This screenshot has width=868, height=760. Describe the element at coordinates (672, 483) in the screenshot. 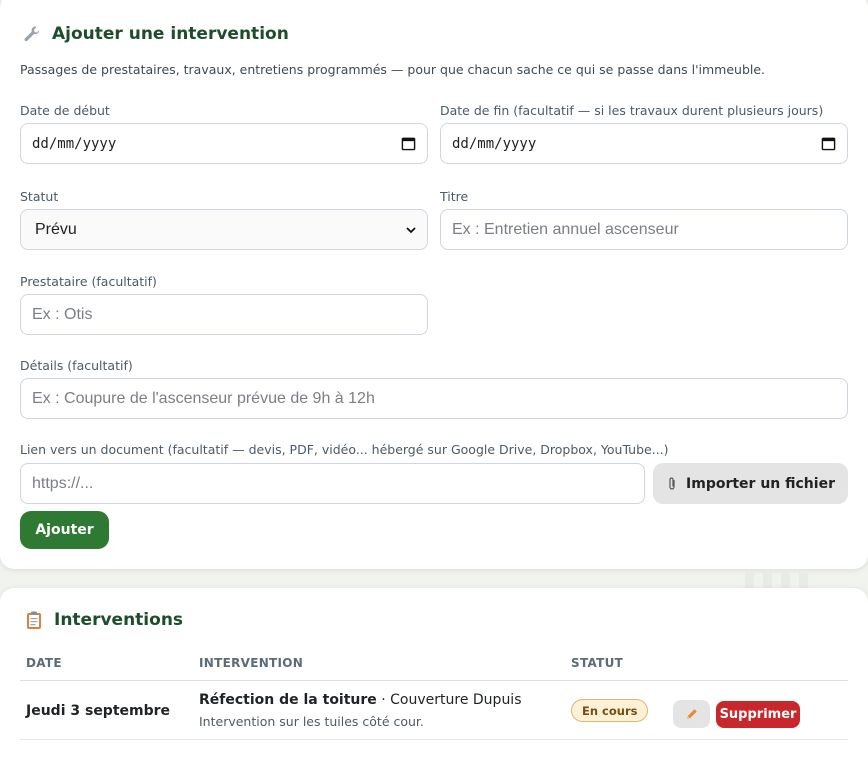

I see `paperclip-icon` at that location.